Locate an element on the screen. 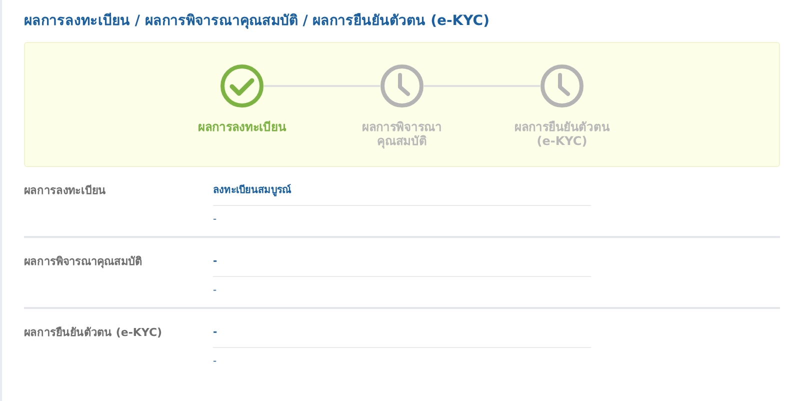 Image resolution: width=800 pixels, height=401 pixels. step-label: ผลการลงทะเบียน is located at coordinates (242, 127).